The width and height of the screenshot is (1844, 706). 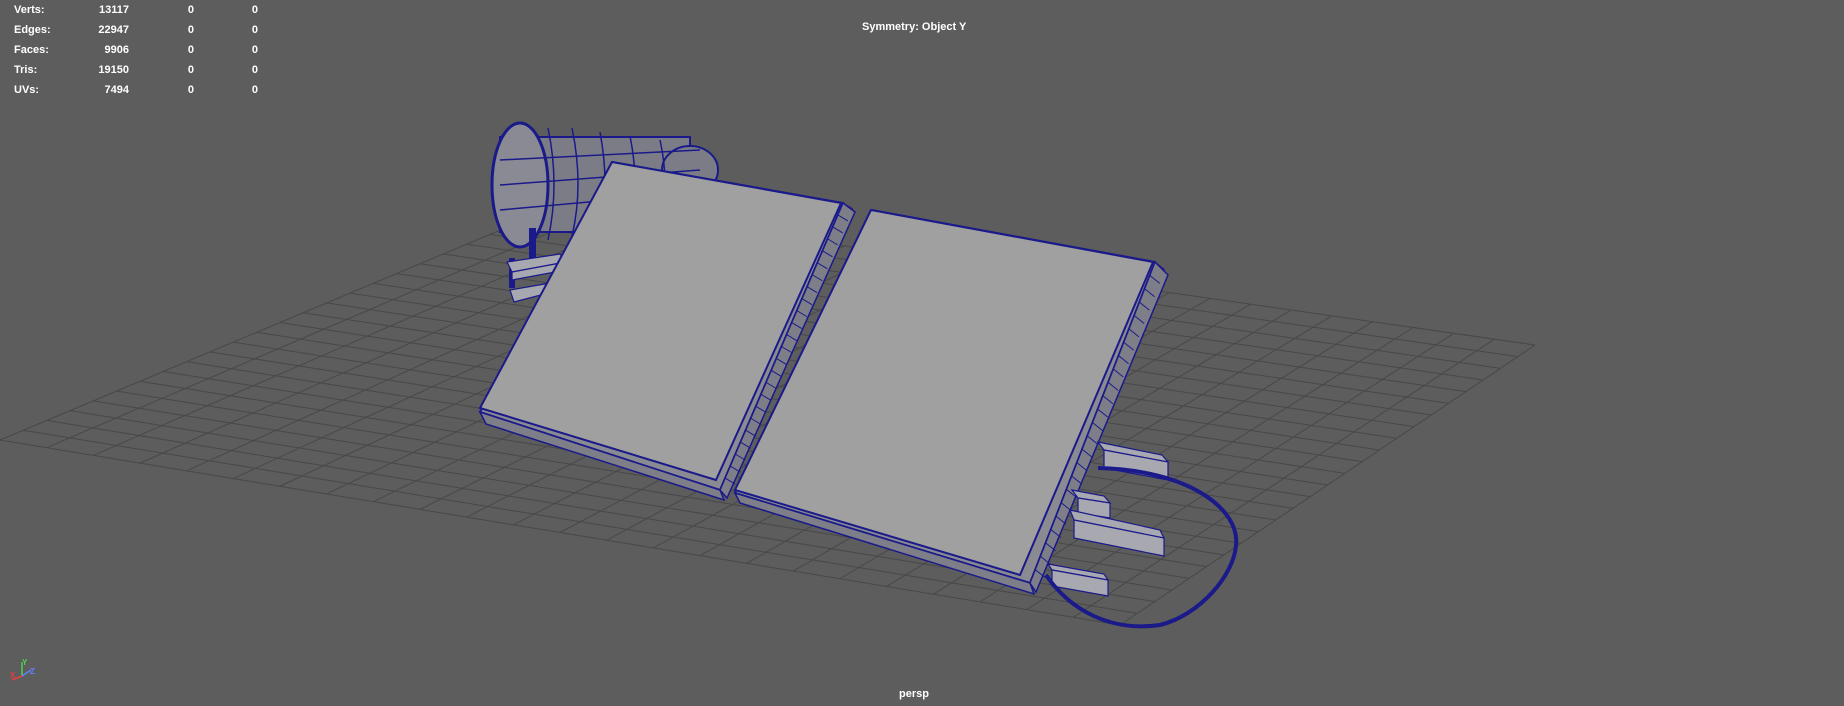 I want to click on grid-line, so click(x=1284, y=478).